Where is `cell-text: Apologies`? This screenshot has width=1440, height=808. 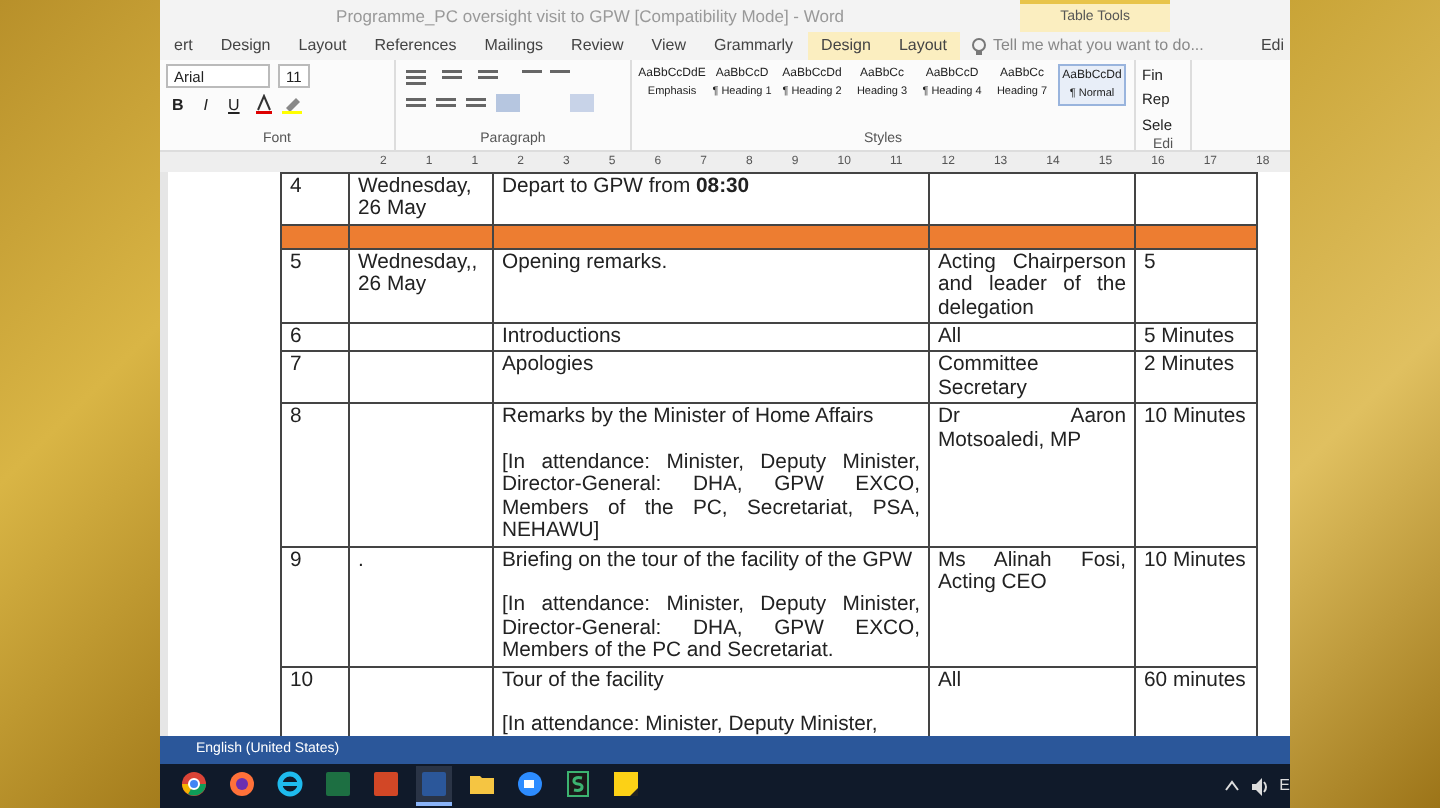
cell-text: Apologies is located at coordinates (549, 366).